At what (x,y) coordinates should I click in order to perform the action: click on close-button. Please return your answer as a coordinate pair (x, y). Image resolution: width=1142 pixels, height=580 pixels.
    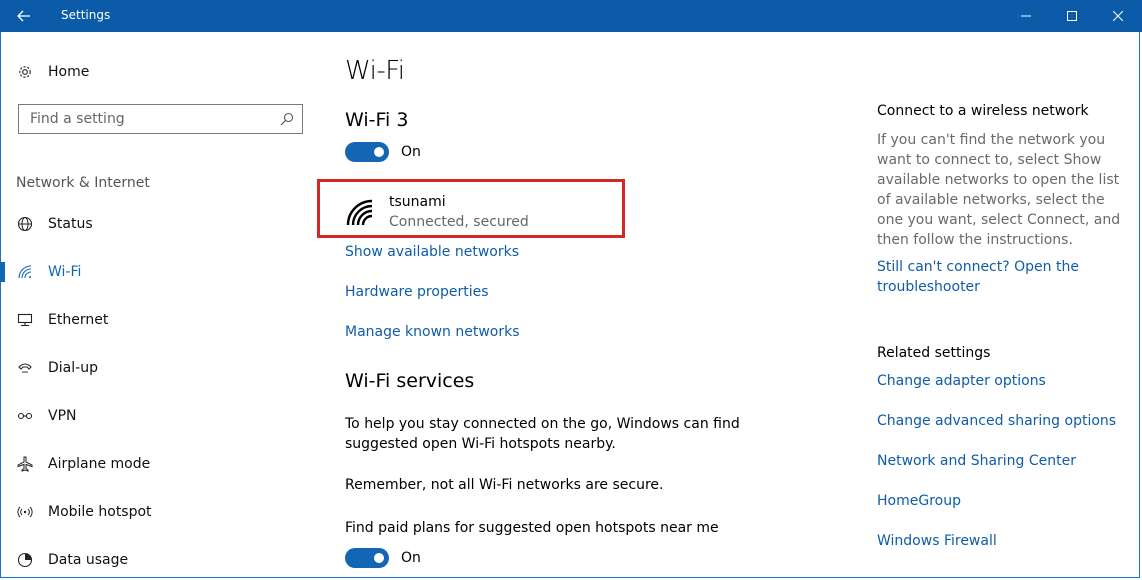
    Looking at the image, I should click on (1118, 16).